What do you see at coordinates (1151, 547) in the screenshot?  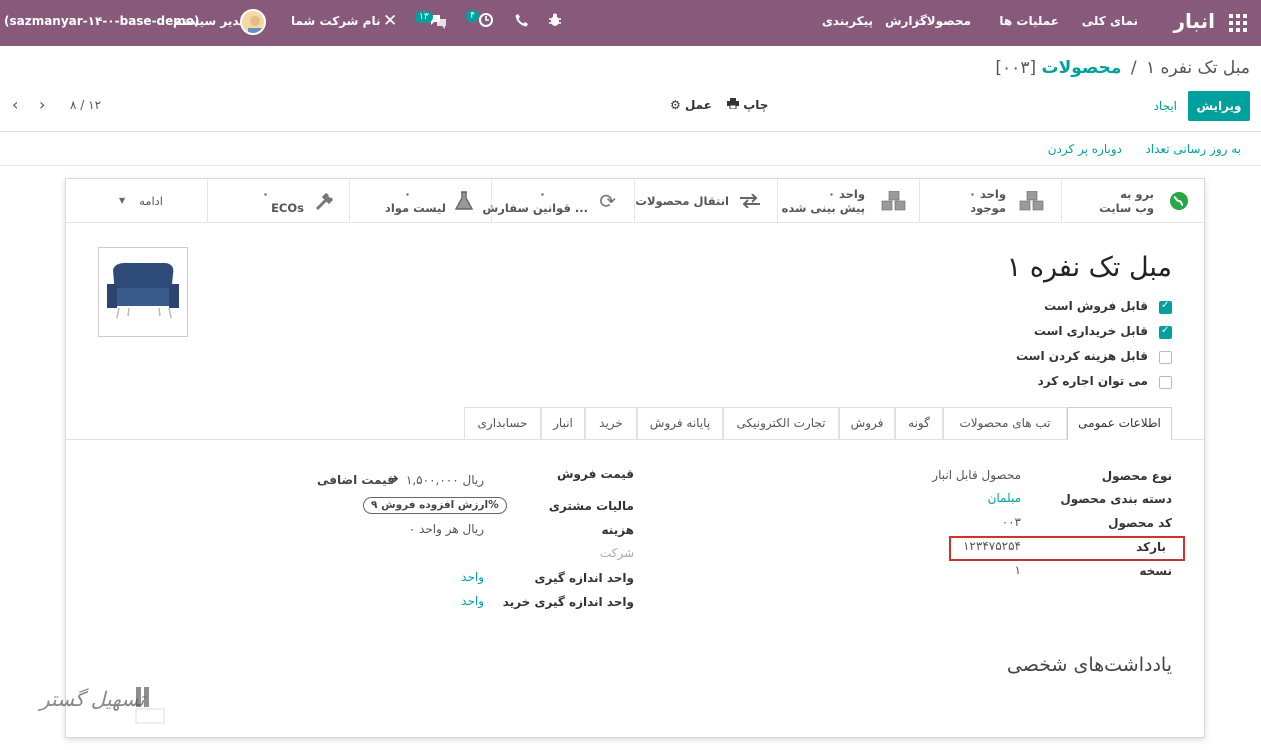 I see `barcode-label: بارکد` at bounding box center [1151, 547].